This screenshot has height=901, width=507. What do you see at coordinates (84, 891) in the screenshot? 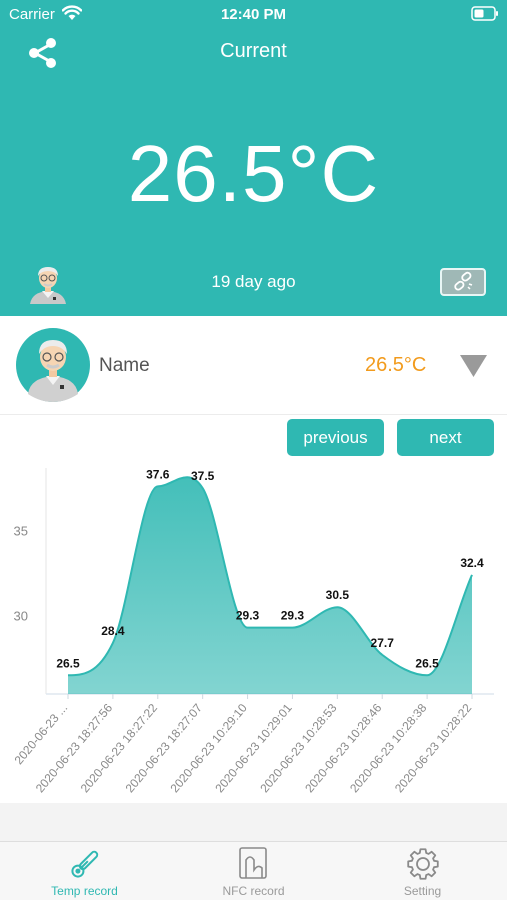
I see `tab-label: Temp record` at bounding box center [84, 891].